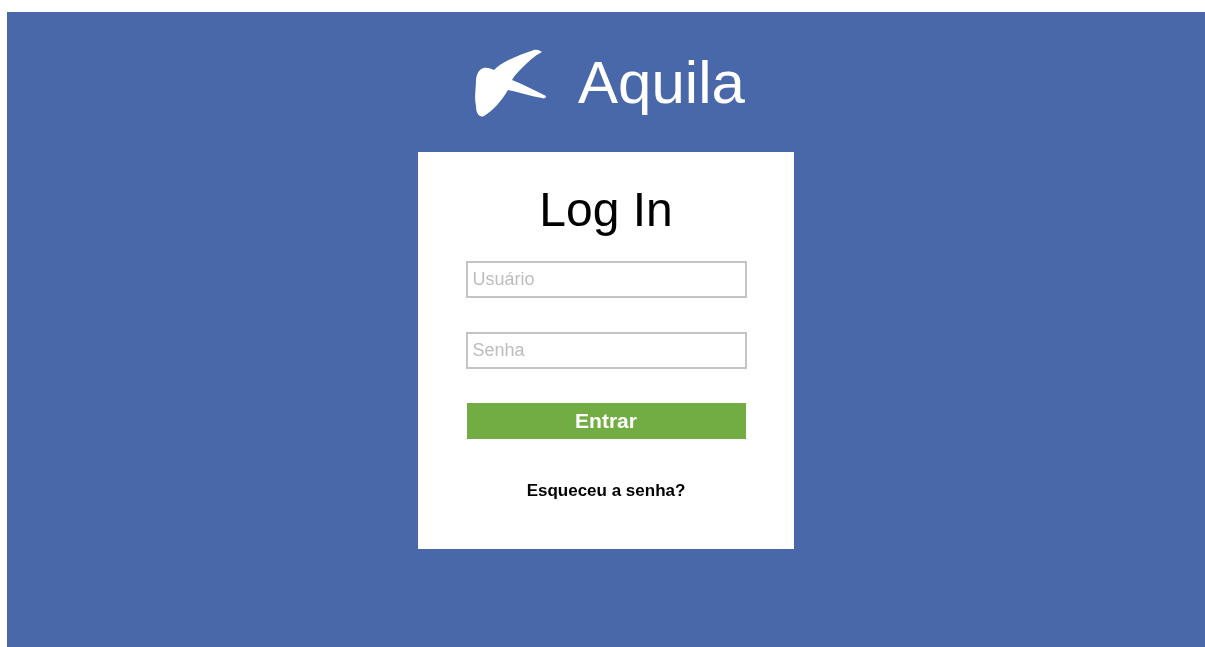  I want to click on login-title: Log In, so click(606, 210).